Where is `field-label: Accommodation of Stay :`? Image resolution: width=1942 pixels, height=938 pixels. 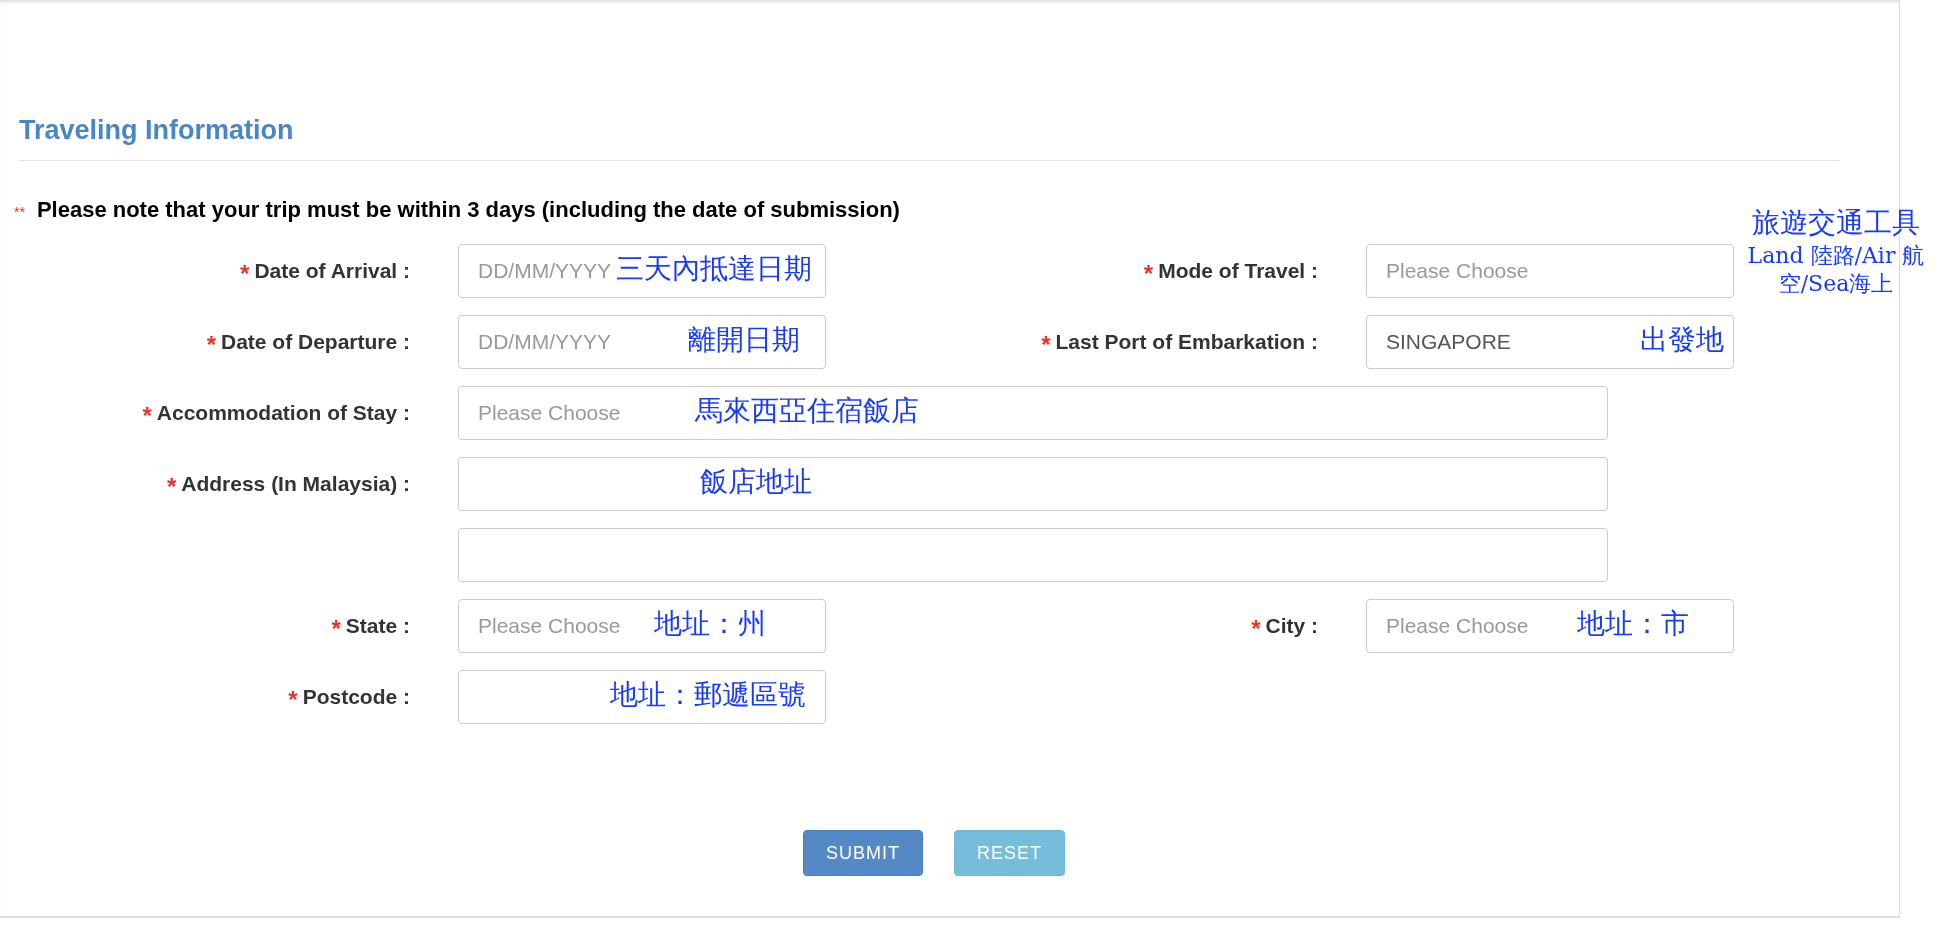 field-label: Accommodation of Stay : is located at coordinates (283, 413).